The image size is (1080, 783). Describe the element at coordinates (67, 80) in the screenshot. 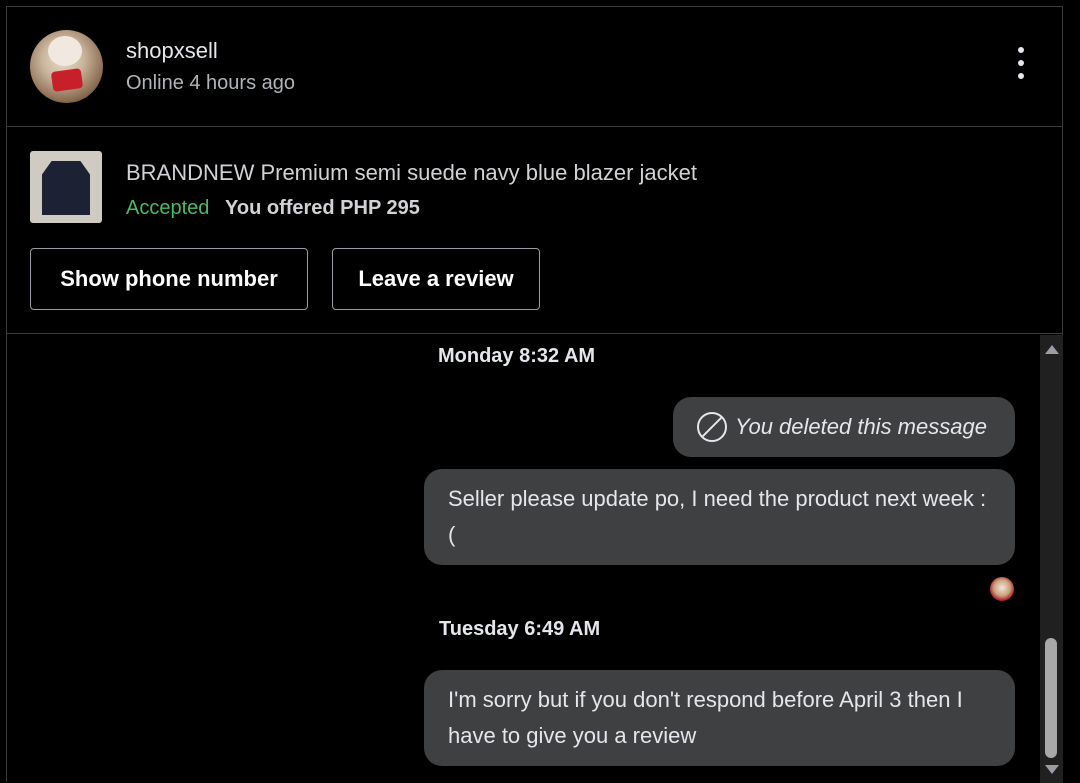

I see `avatar-bag` at that location.